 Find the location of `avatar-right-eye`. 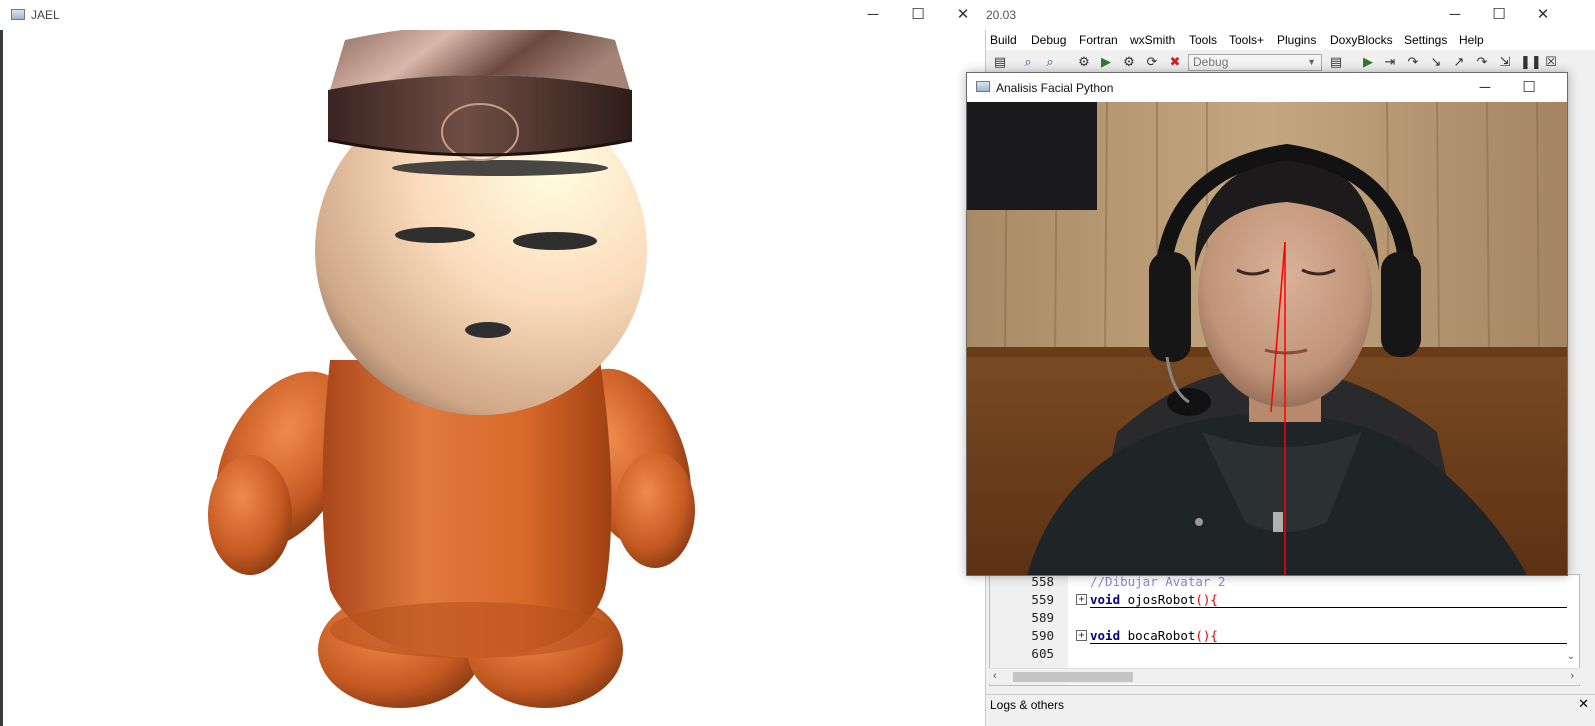

avatar-right-eye is located at coordinates (555, 241).